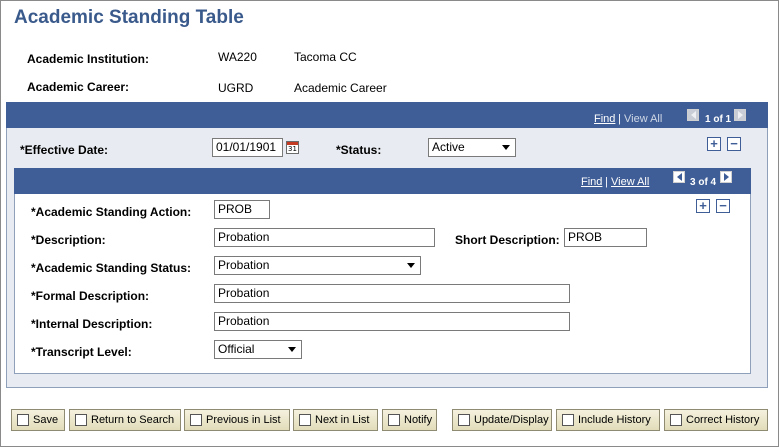 The height and width of the screenshot is (447, 779). Describe the element at coordinates (90, 296) in the screenshot. I see `formal-description-label: *Formal Description:` at that location.